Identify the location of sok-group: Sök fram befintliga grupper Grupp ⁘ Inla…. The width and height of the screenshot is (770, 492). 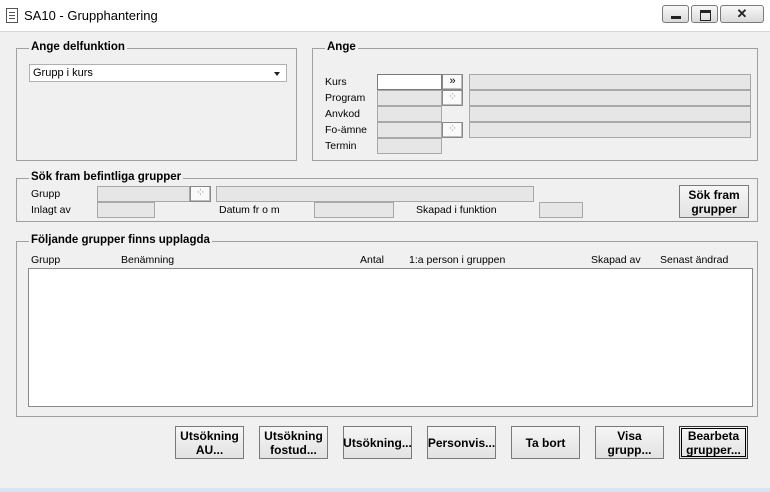
(387, 196).